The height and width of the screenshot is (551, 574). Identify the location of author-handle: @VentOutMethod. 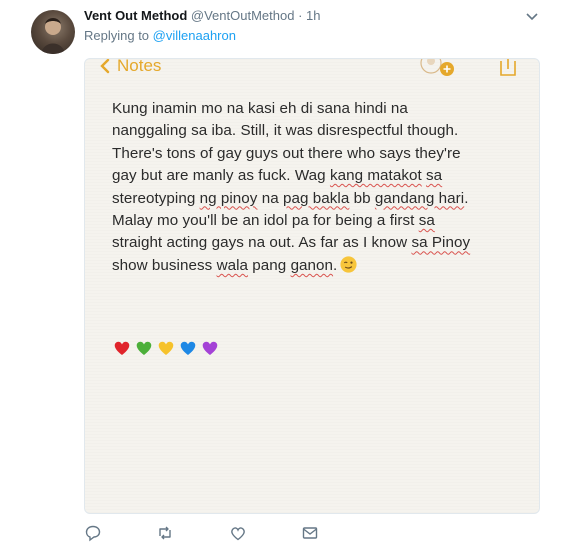
(243, 15).